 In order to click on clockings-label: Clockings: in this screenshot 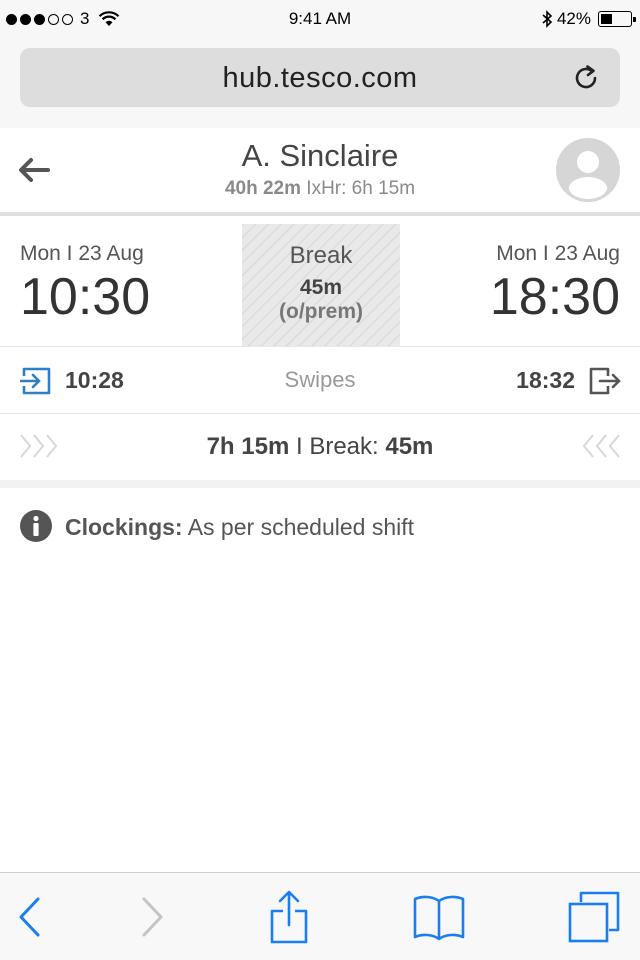, I will do `click(124, 527)`.